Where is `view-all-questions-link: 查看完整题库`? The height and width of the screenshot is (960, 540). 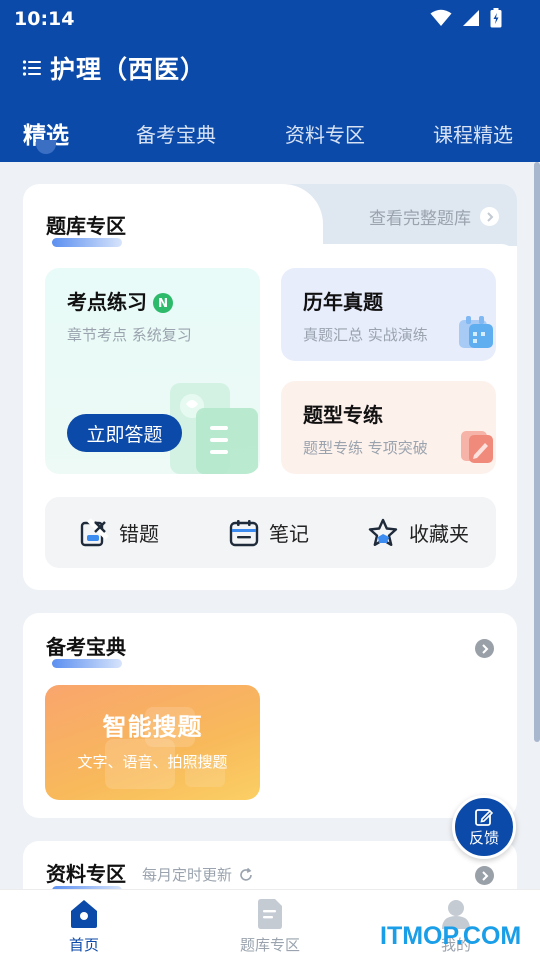 view-all-questions-link: 查看完整题库 is located at coordinates (434, 216).